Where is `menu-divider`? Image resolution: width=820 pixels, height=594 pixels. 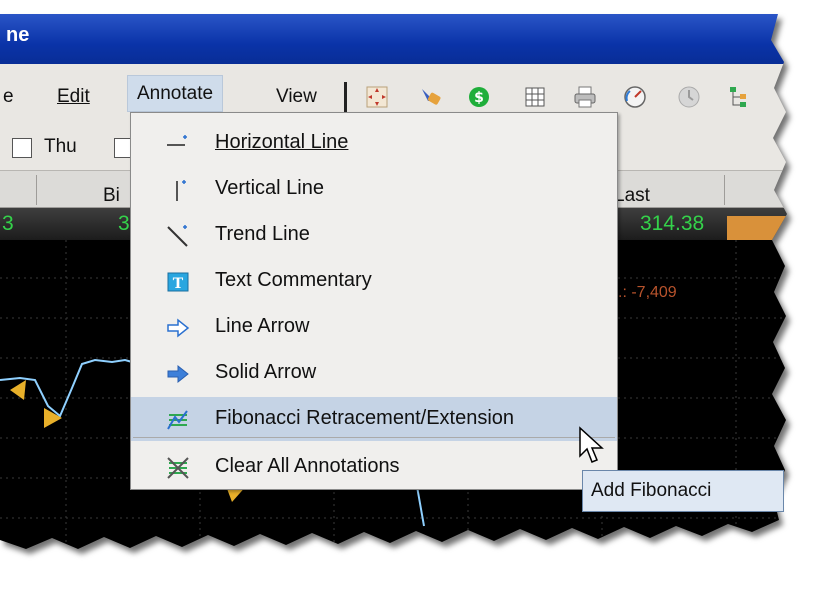
menu-divider is located at coordinates (374, 437).